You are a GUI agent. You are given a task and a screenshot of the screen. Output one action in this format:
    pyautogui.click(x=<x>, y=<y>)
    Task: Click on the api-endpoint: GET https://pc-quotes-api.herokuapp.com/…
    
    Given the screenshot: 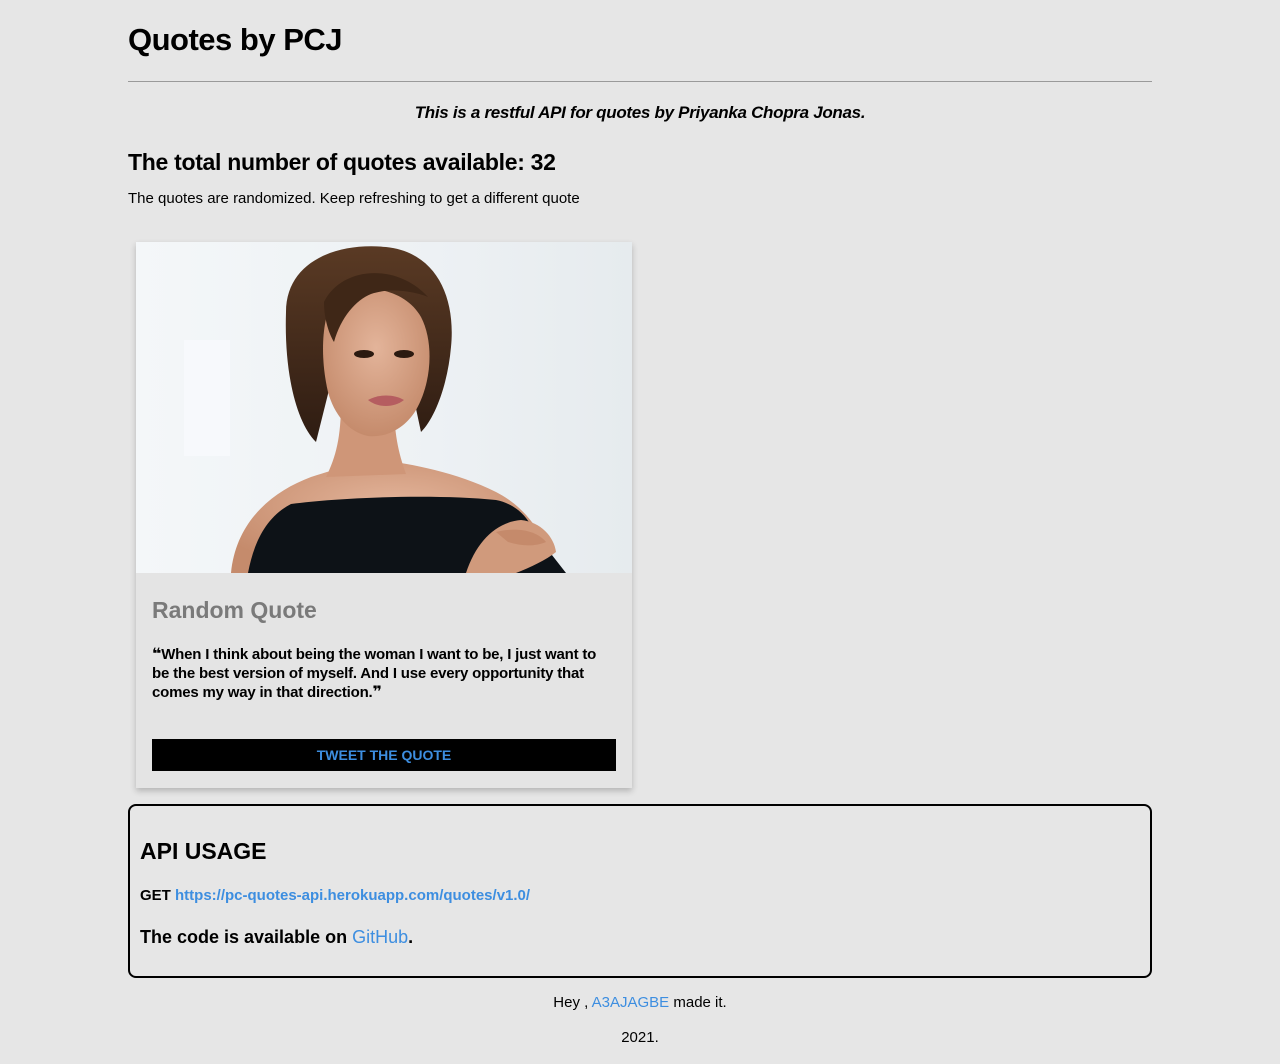 What is the action you would take?
    pyautogui.click(x=640, y=896)
    